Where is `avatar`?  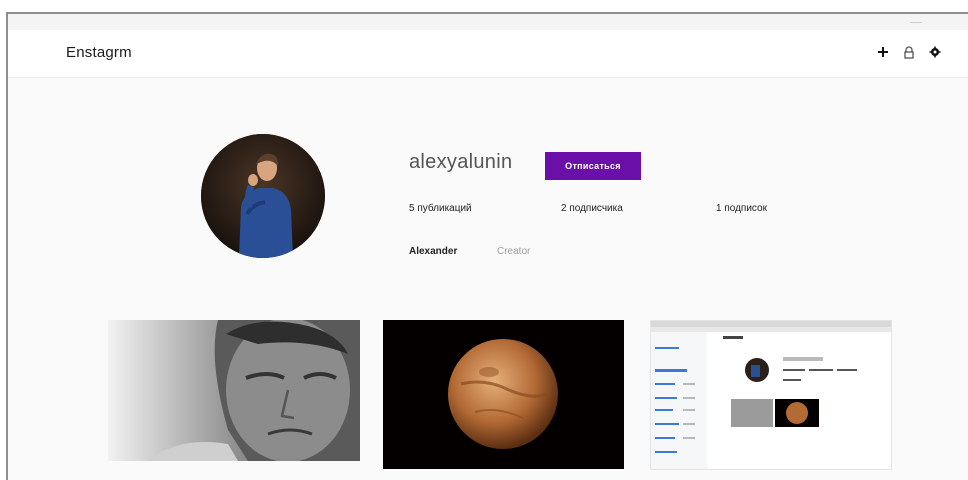
avatar is located at coordinates (263, 196).